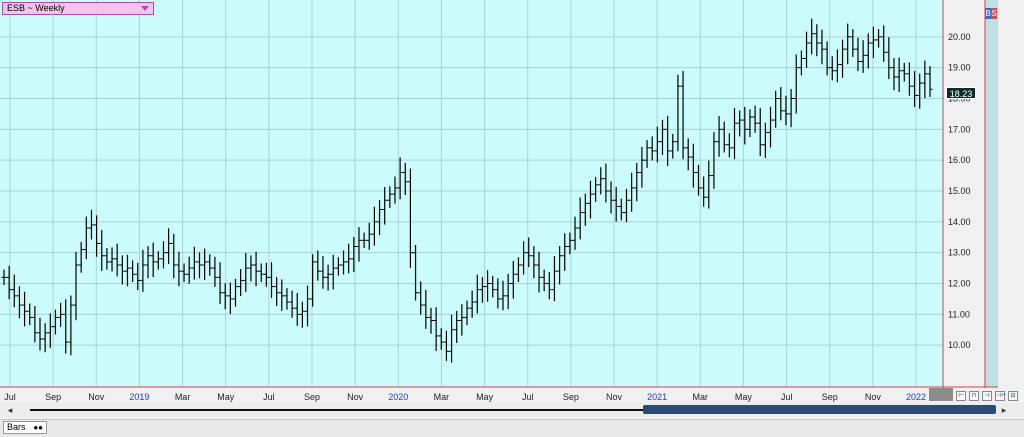 The height and width of the screenshot is (437, 1024). What do you see at coordinates (941, 394) in the screenshot?
I see `axis-corner-block` at bounding box center [941, 394].